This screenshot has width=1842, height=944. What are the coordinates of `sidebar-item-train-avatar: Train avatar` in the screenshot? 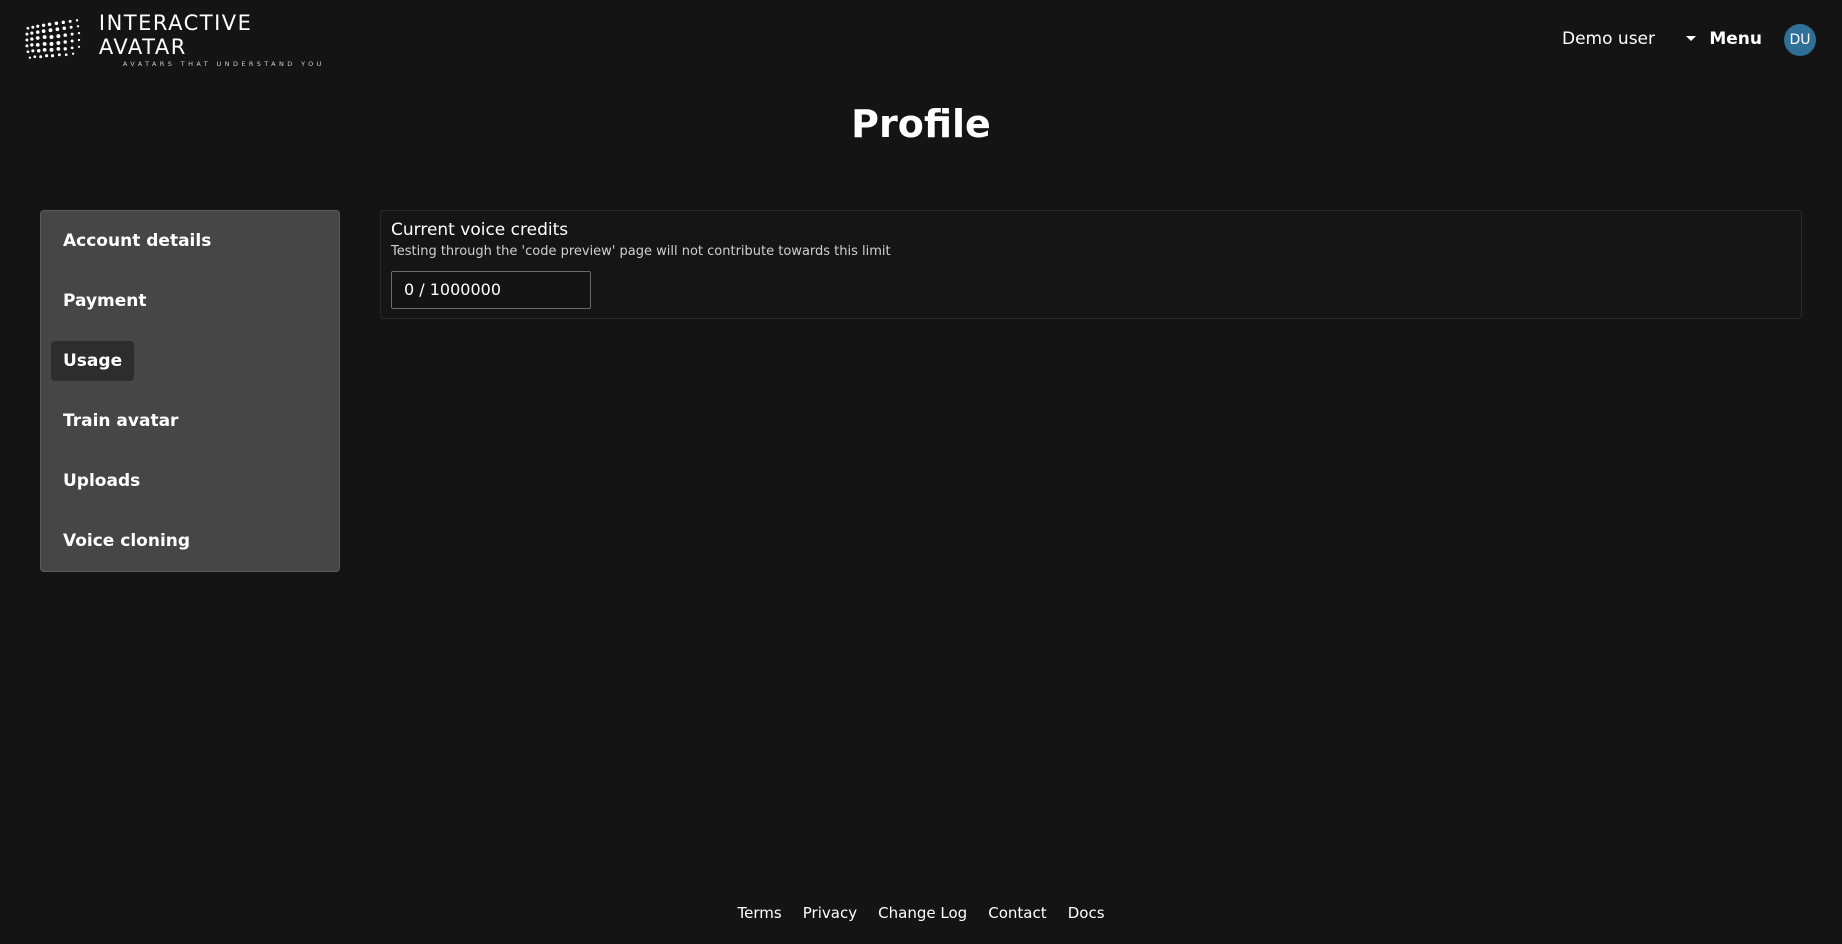 It's located at (120, 421).